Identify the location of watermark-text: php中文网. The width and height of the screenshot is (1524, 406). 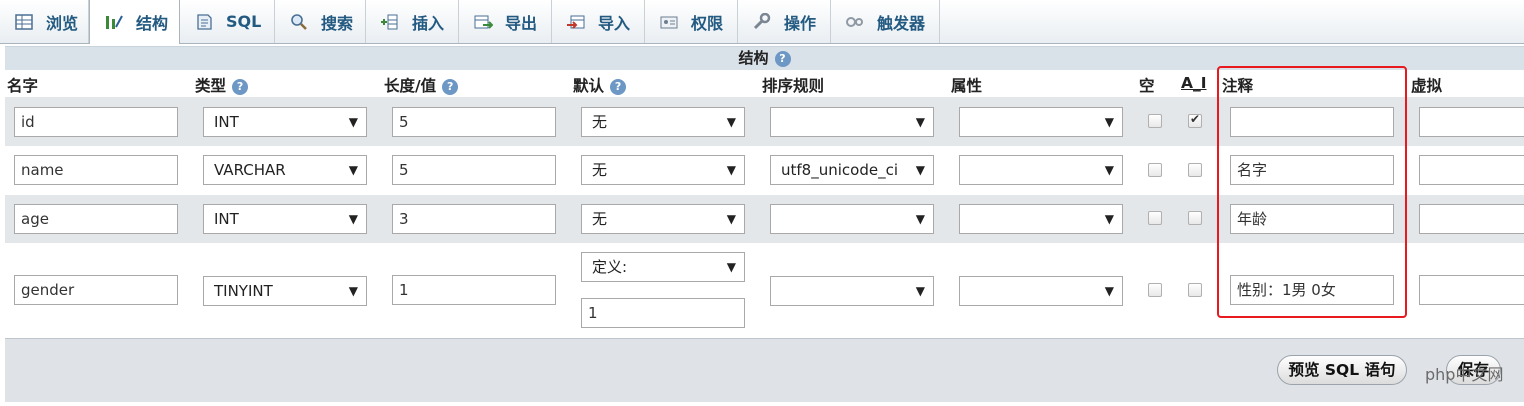
(1464, 374).